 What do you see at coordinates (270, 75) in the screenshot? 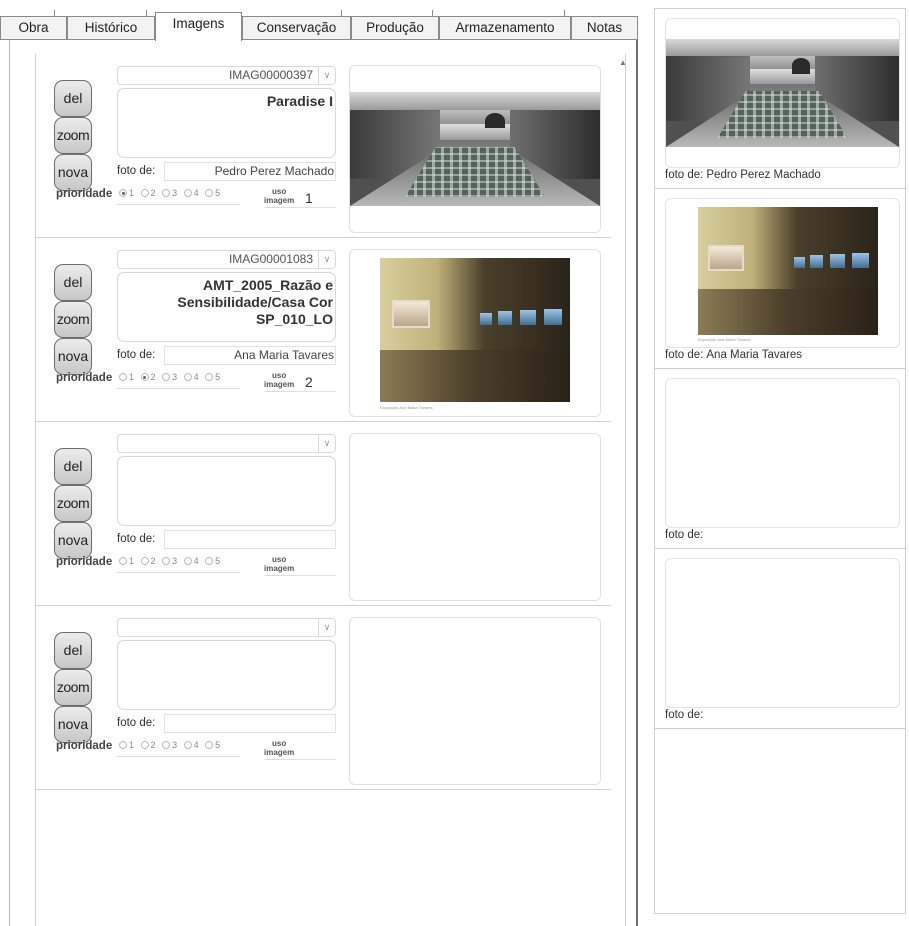
I see `image-code-value: IMAG00000397` at bounding box center [270, 75].